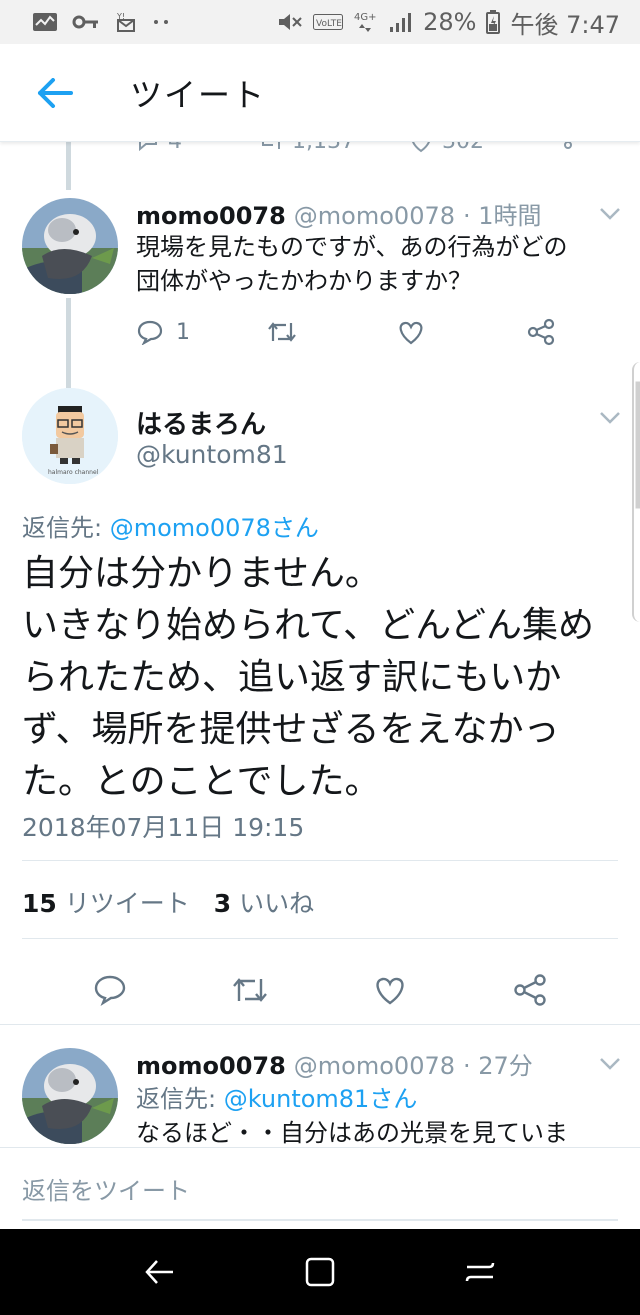 This screenshot has height=1315, width=640. Describe the element at coordinates (352, 1133) in the screenshot. I see `text-line: なるほど・・自分はあの光景を見ていま` at that location.